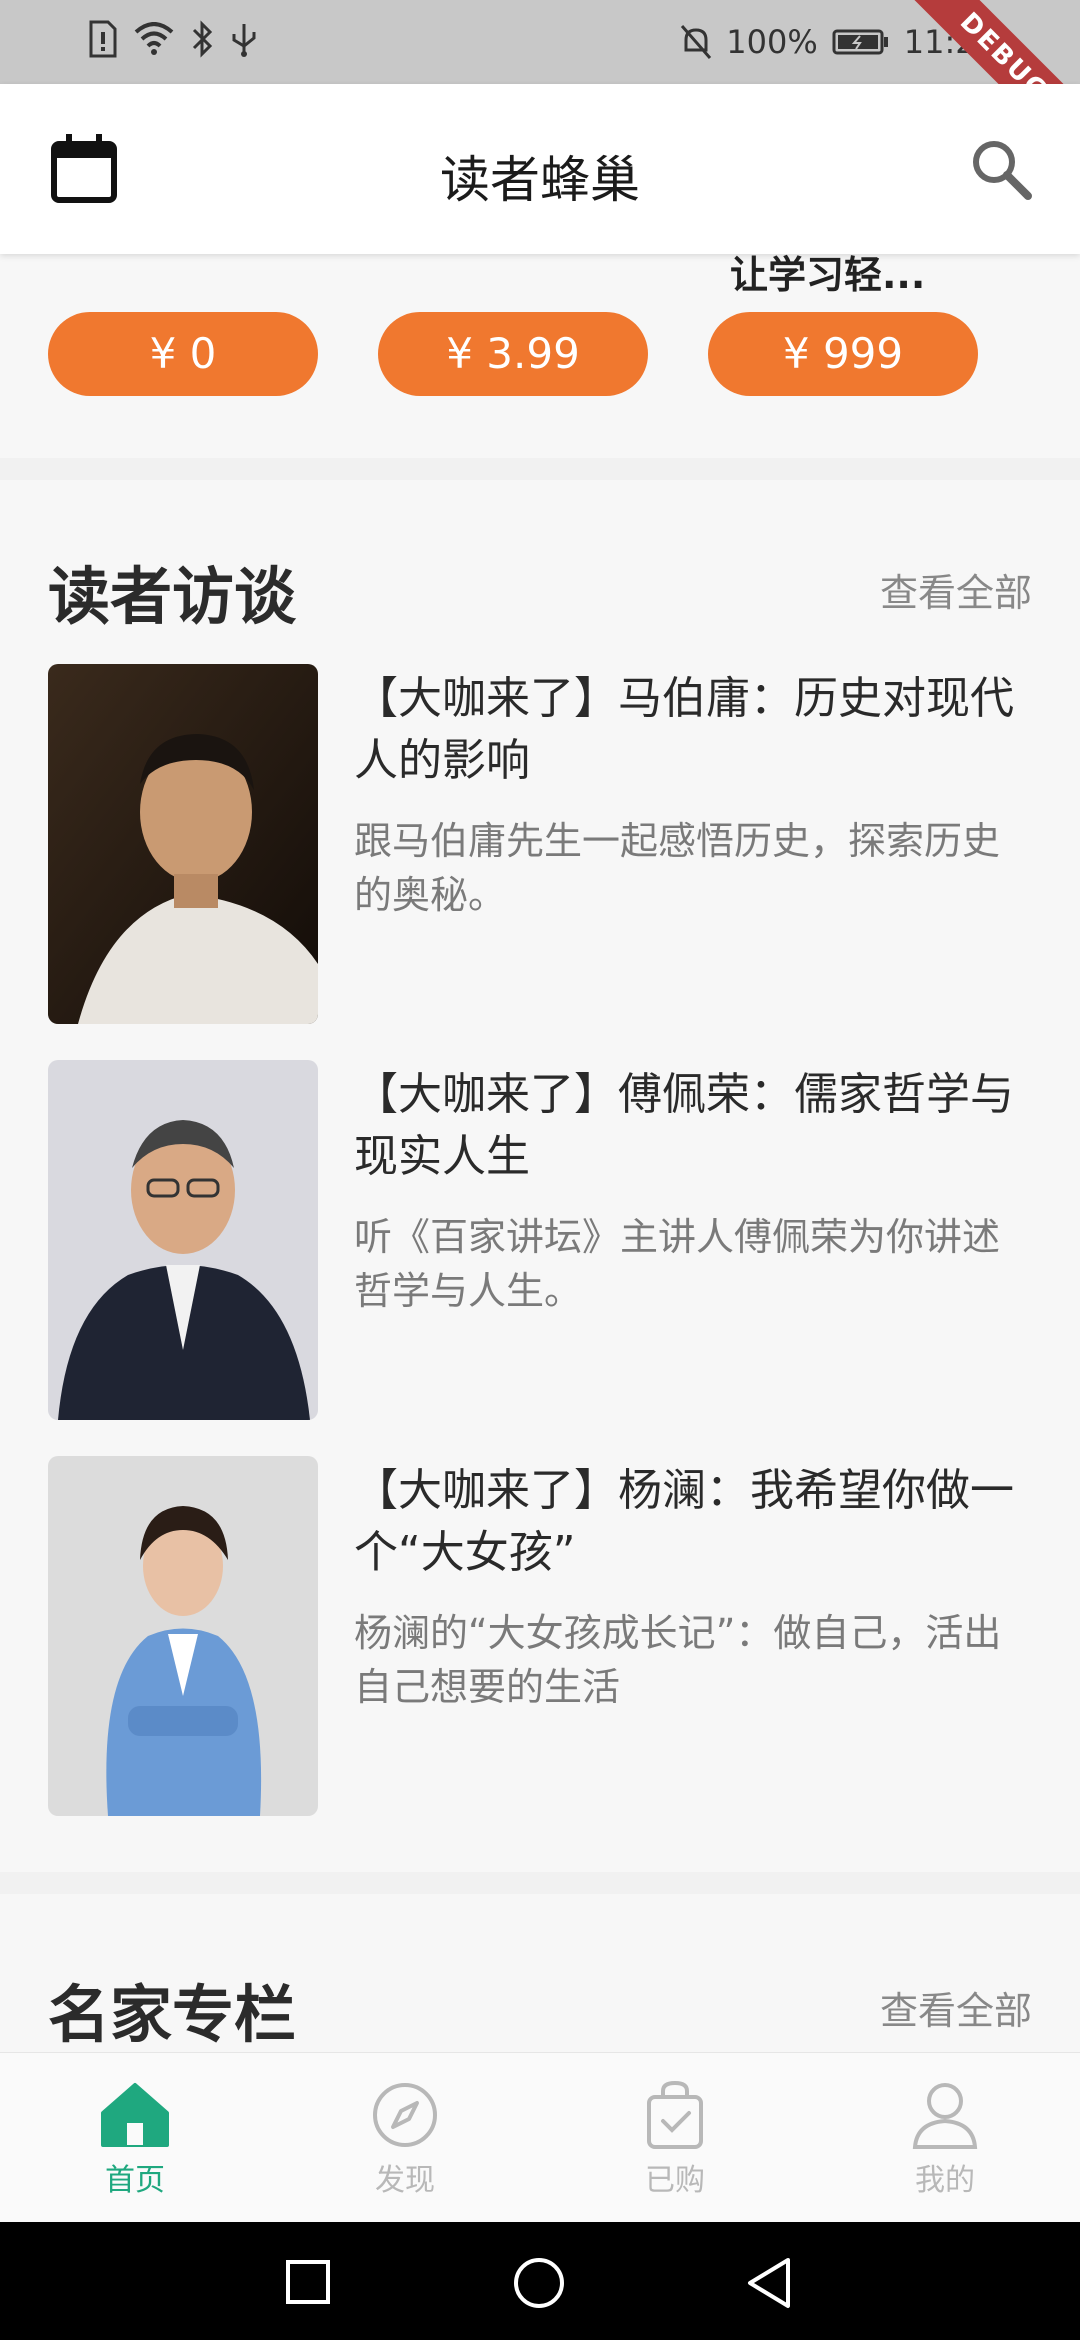 The image size is (1080, 2340). What do you see at coordinates (172, 596) in the screenshot?
I see `section-title: 读者访谈` at bounding box center [172, 596].